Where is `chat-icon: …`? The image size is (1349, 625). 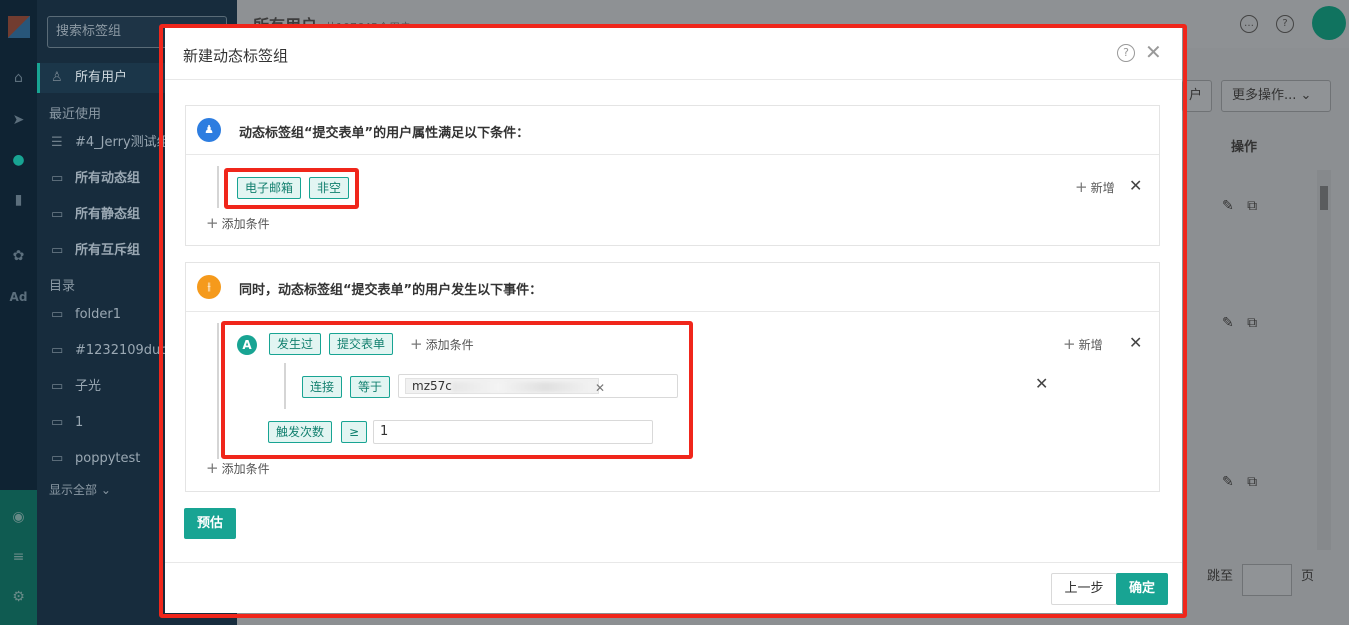 chat-icon: … is located at coordinates (1249, 24).